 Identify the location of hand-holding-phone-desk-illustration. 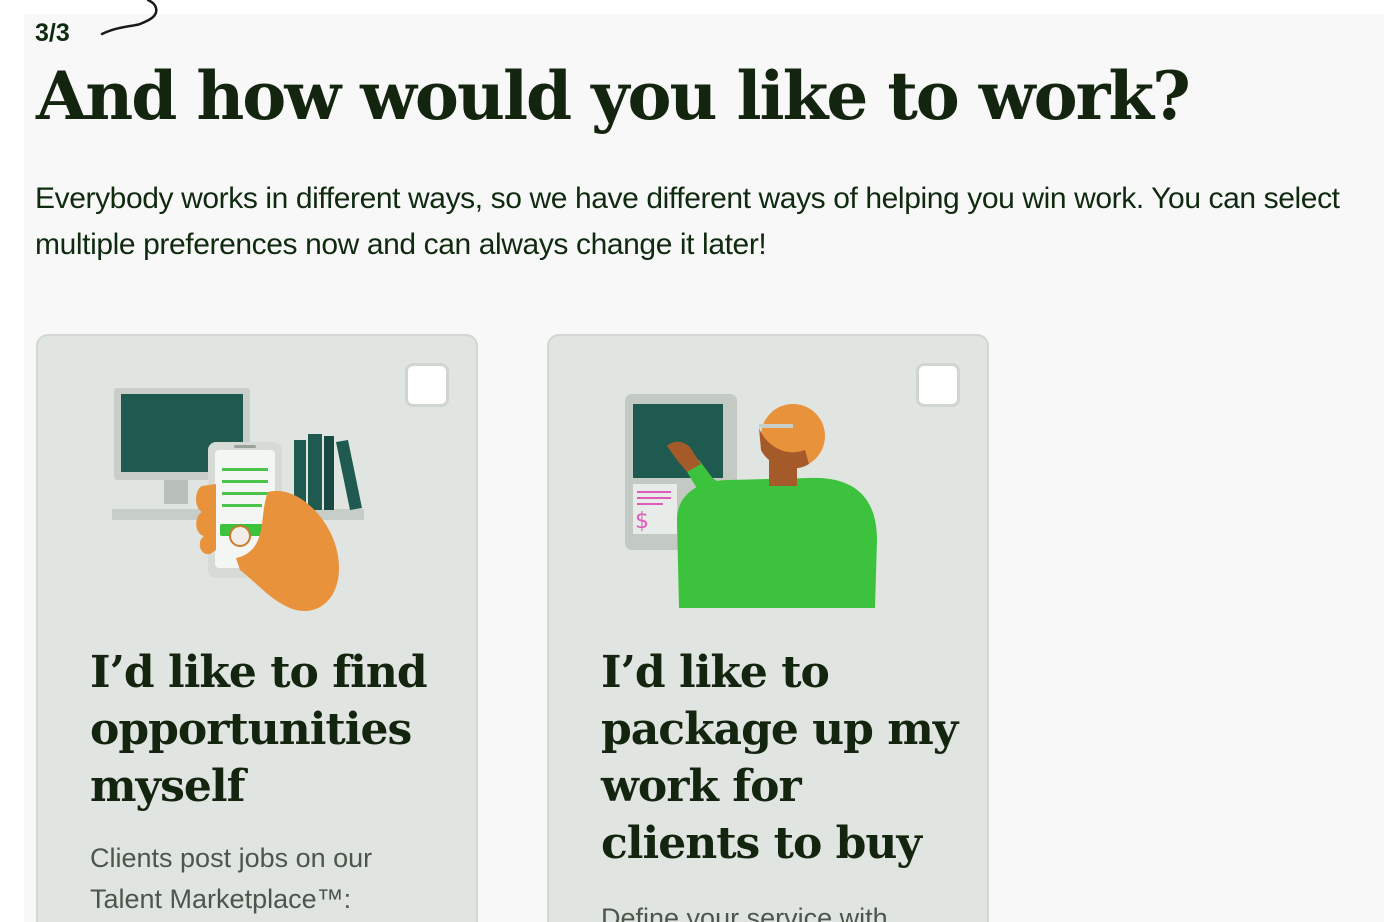
(238, 499).